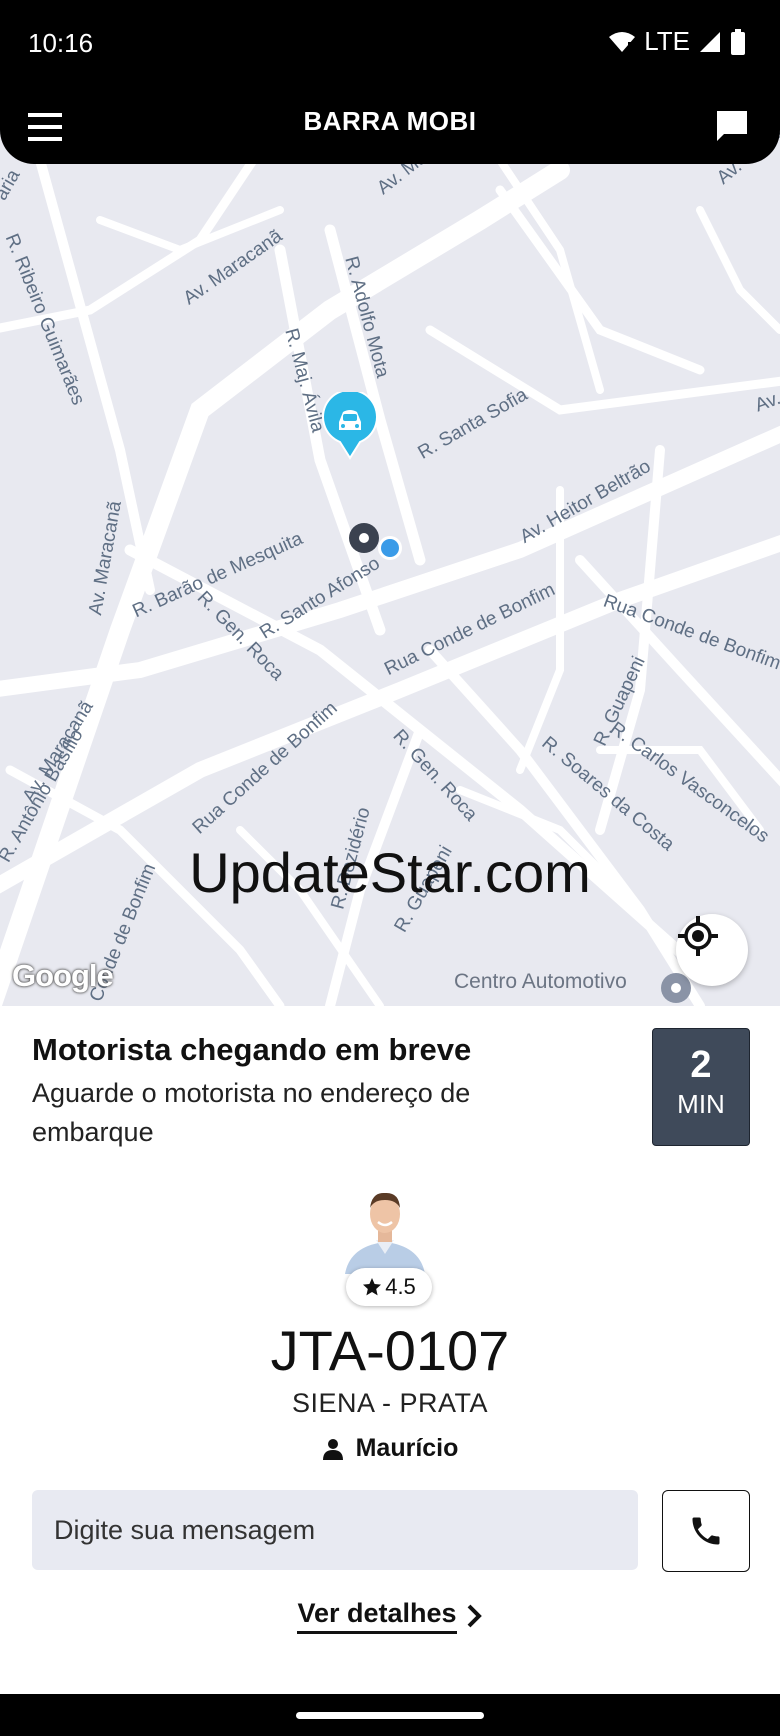 This screenshot has width=780, height=1736. What do you see at coordinates (252, 1049) in the screenshot?
I see `arrival-title: Motorista chegando em breve` at bounding box center [252, 1049].